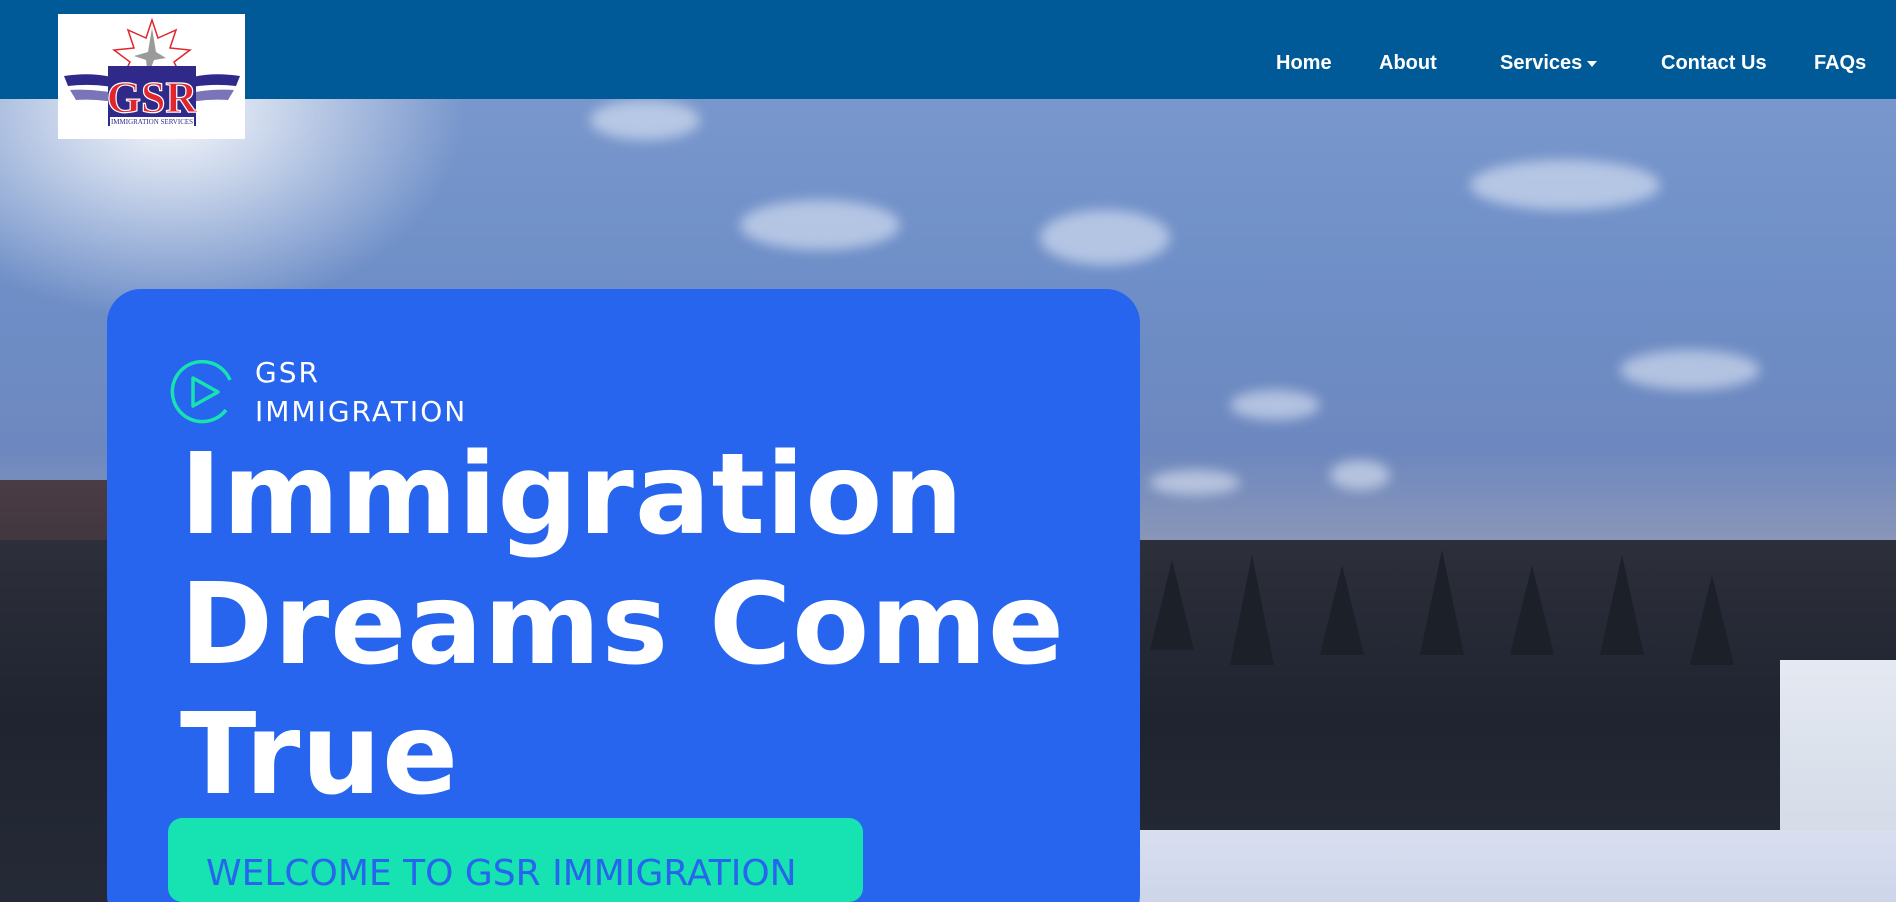  I want to click on hero-headline-line-2: Dreams Come, so click(622, 625).